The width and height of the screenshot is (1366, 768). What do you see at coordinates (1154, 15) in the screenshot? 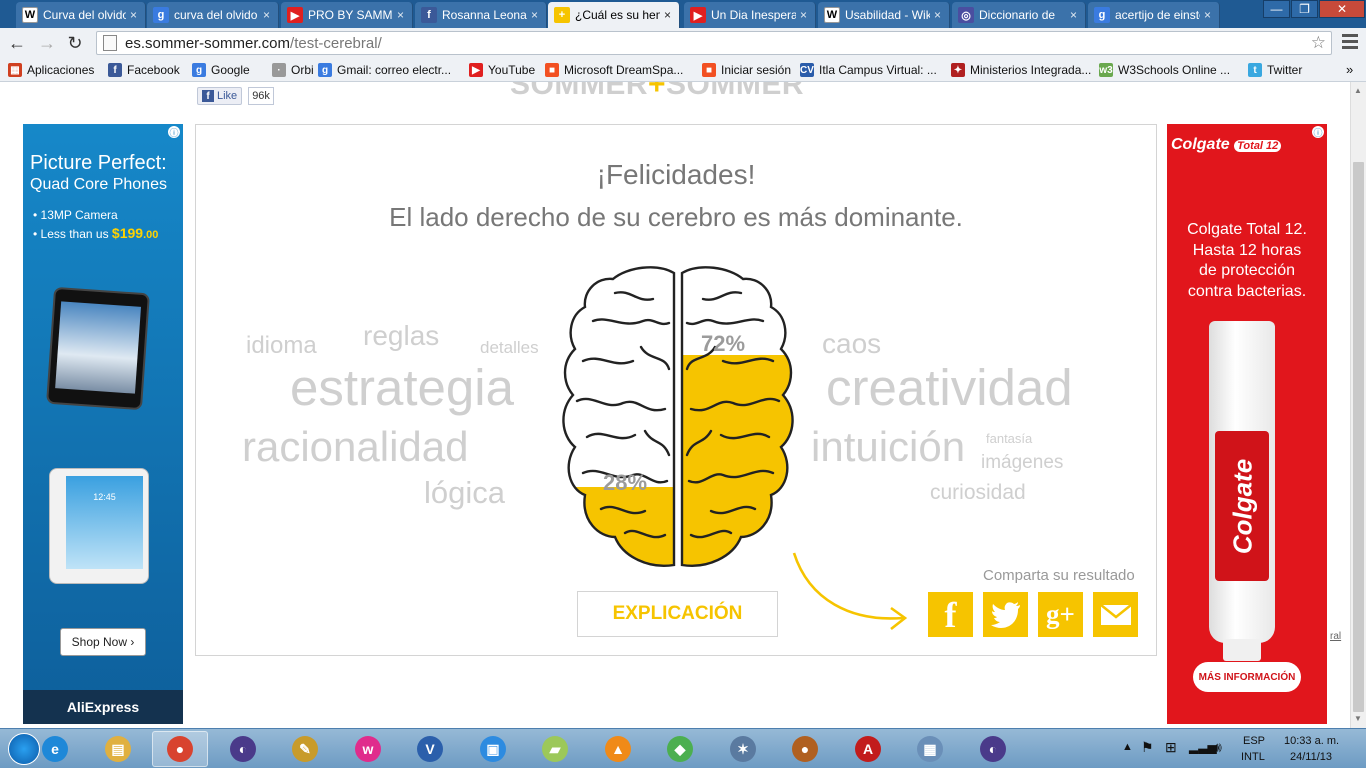
I see `browser-tab: g acertijo de einstein ×` at bounding box center [1154, 15].